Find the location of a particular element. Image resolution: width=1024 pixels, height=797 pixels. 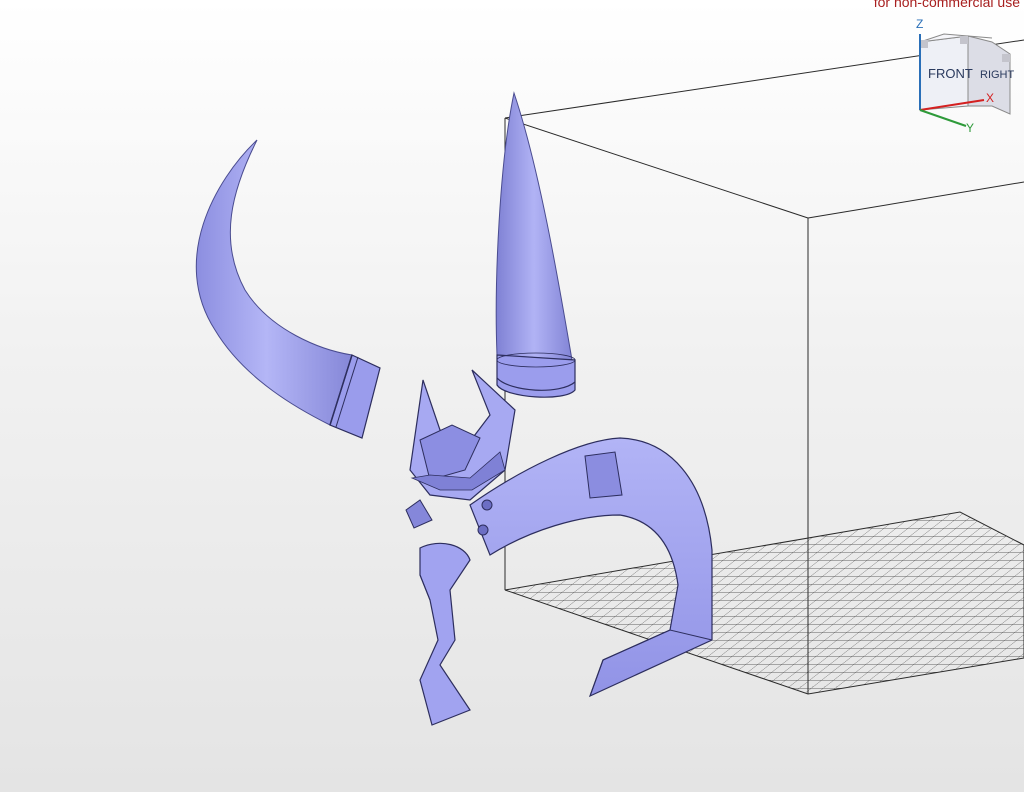

view-cube-front-label: FRONT is located at coordinates (950, 73).